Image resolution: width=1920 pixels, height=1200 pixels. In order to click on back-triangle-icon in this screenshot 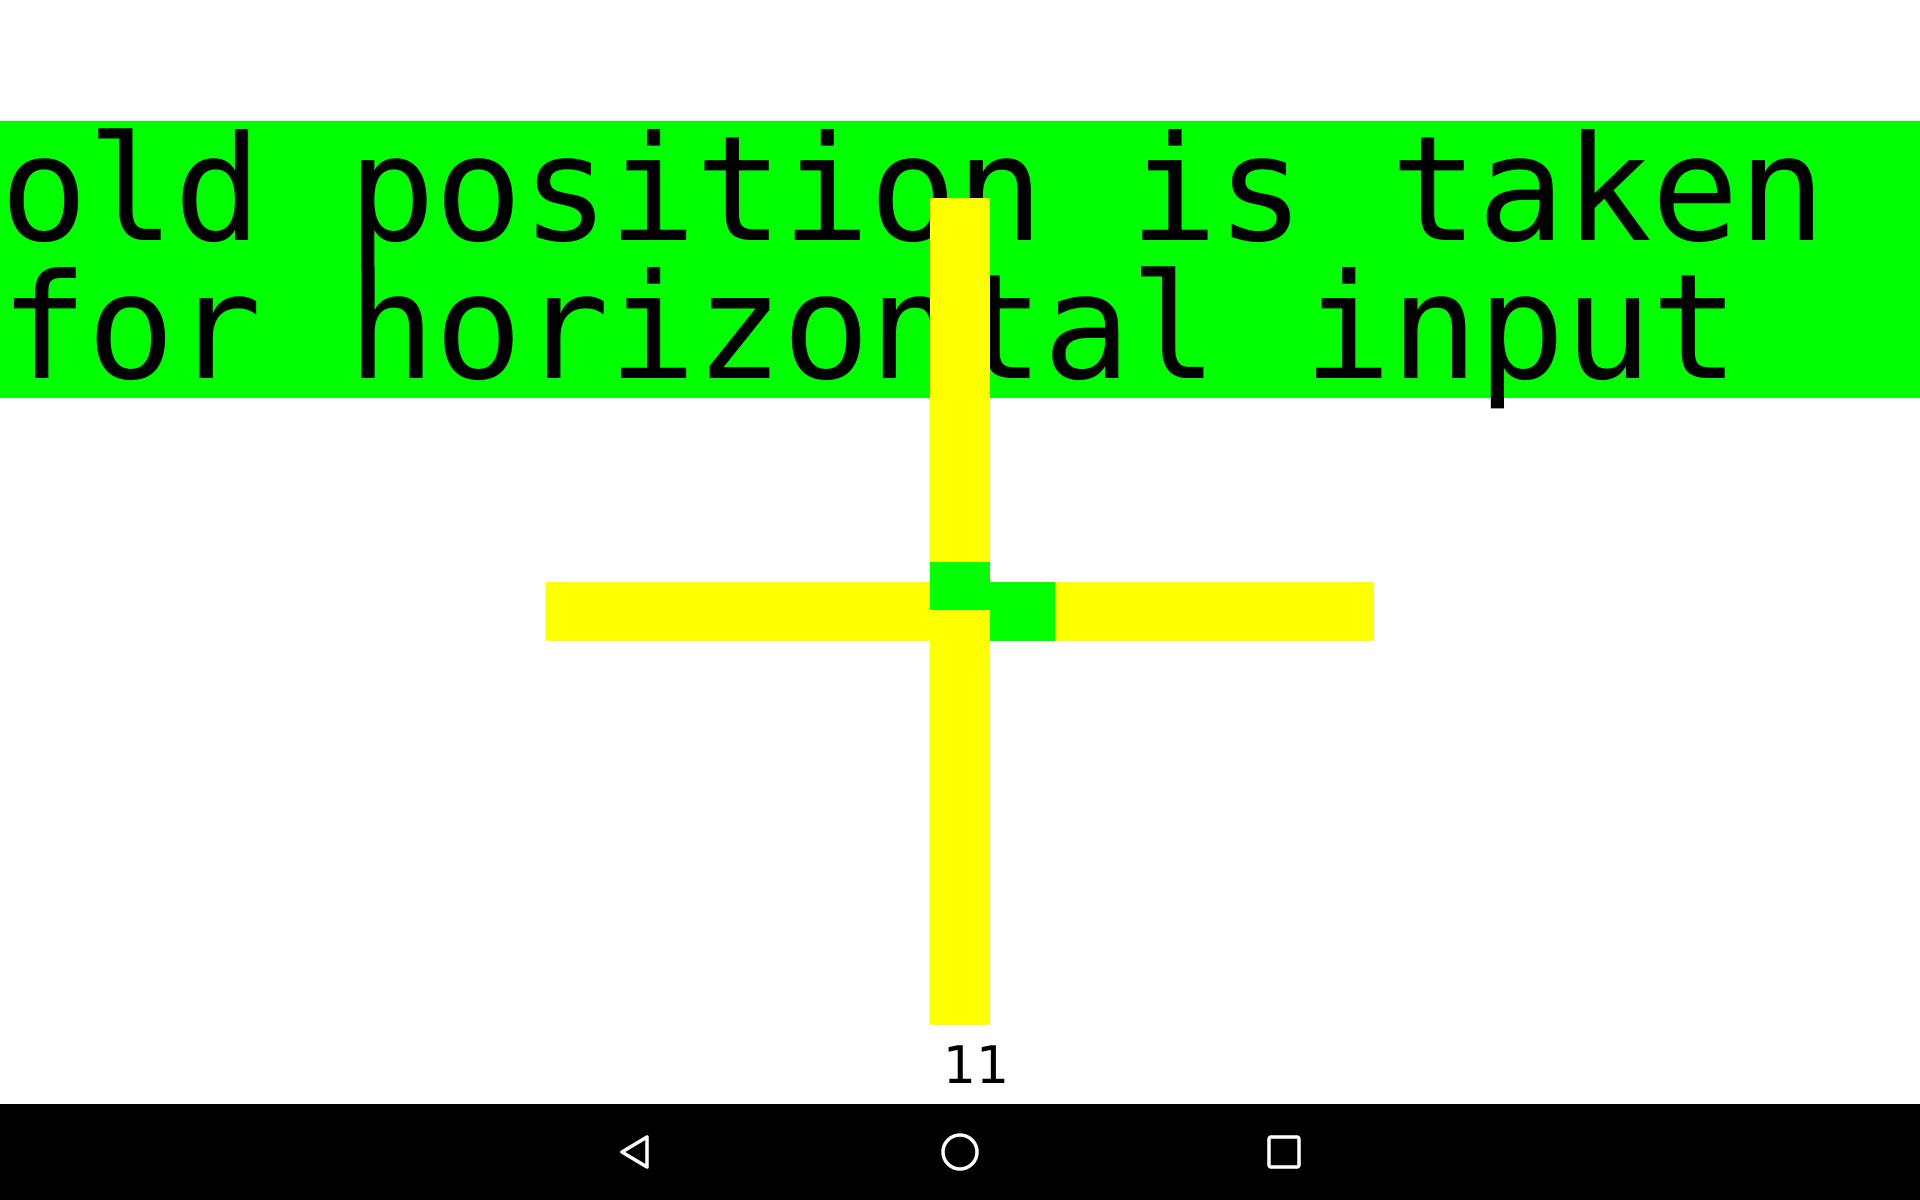, I will do `click(634, 1152)`.